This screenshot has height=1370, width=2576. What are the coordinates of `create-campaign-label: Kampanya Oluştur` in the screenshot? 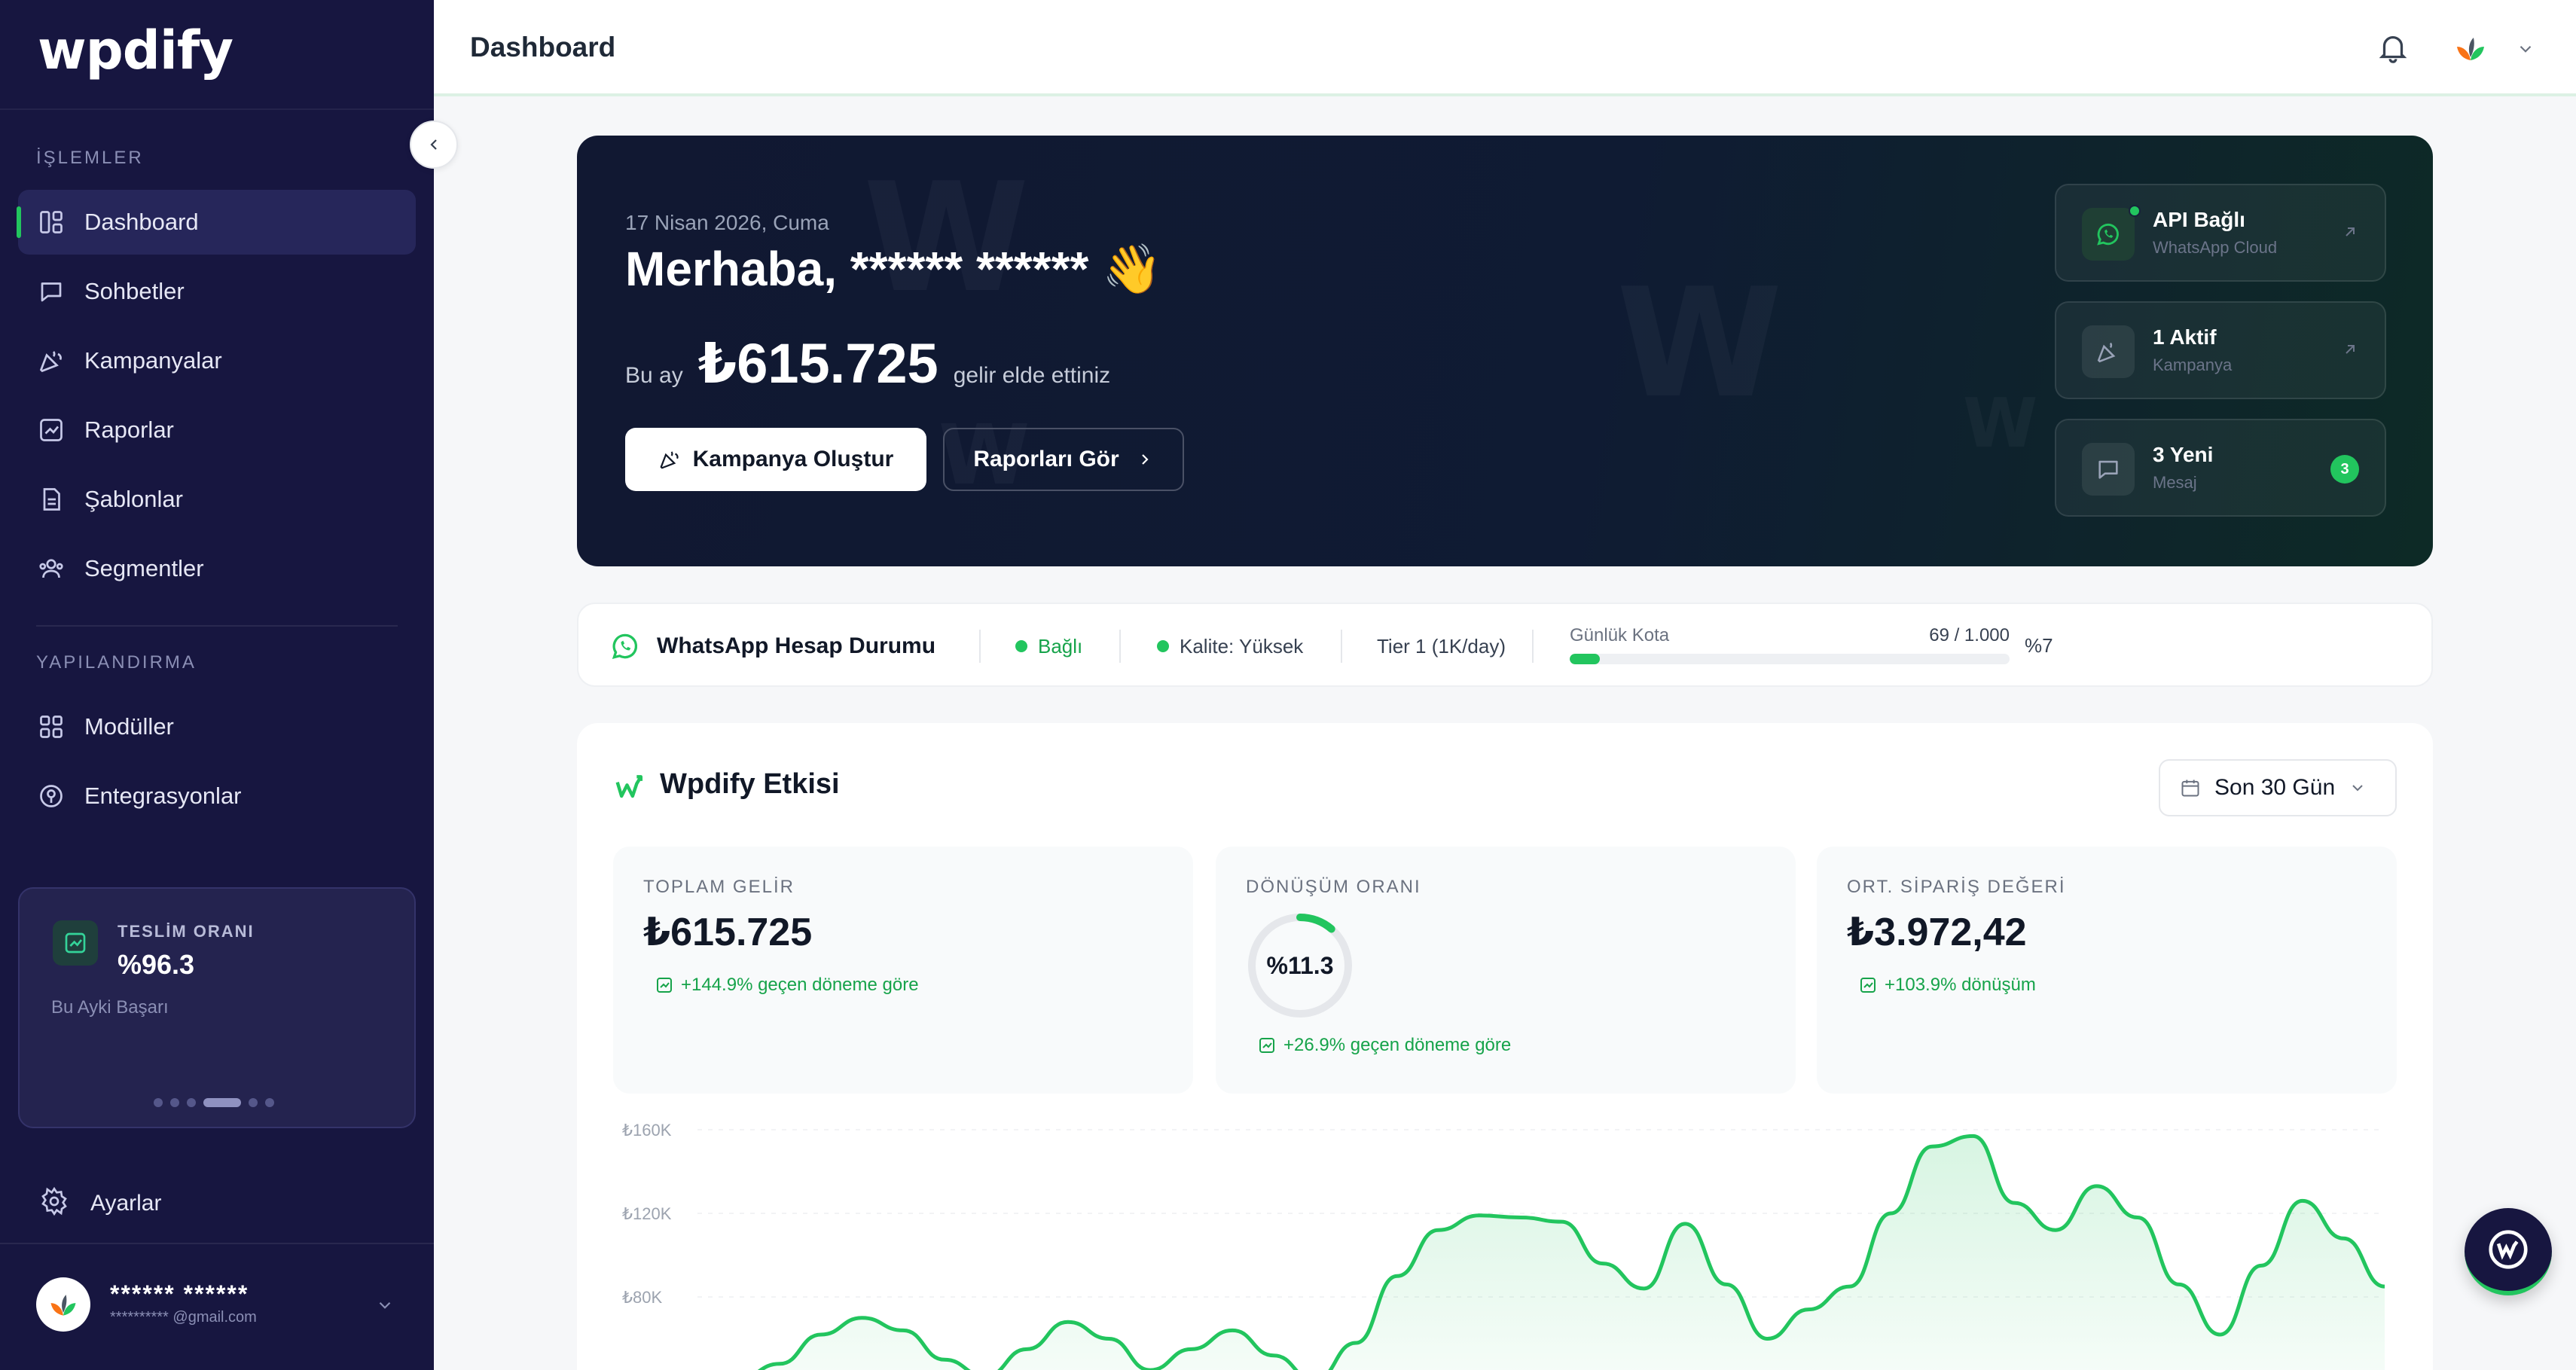 It's located at (793, 459).